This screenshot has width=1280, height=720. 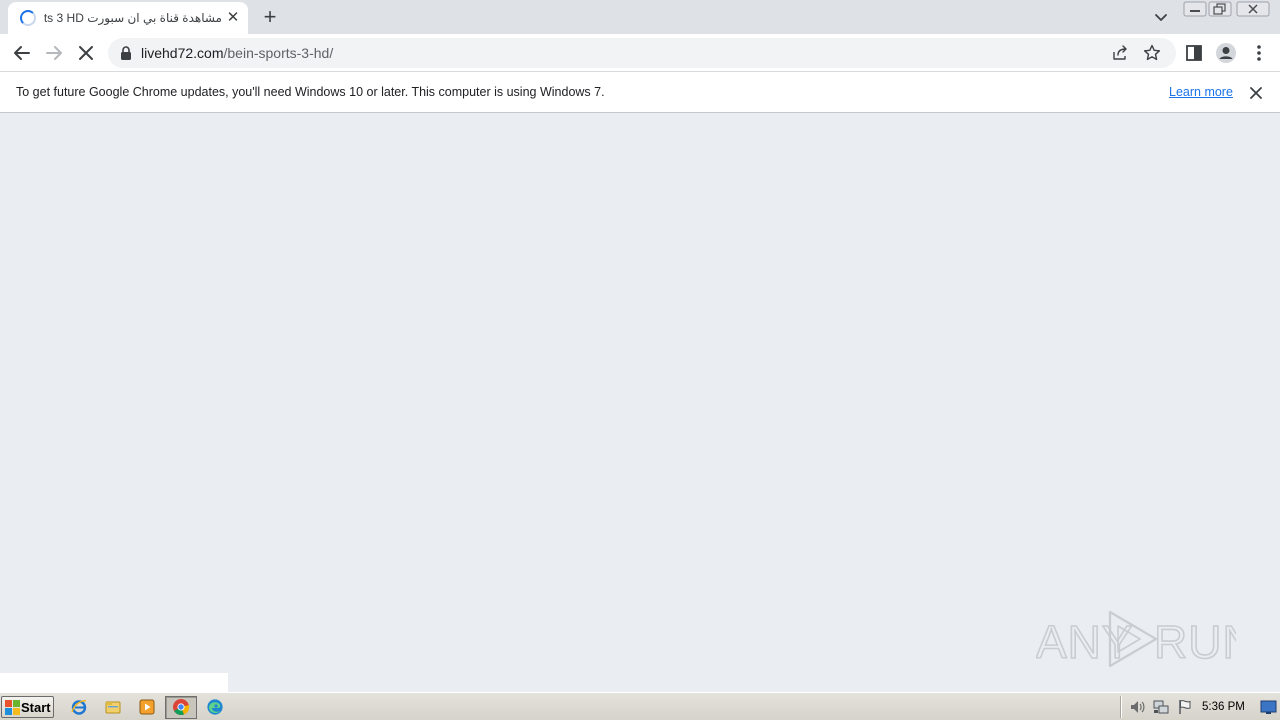 I want to click on chrome-icon, so click(x=181, y=707).